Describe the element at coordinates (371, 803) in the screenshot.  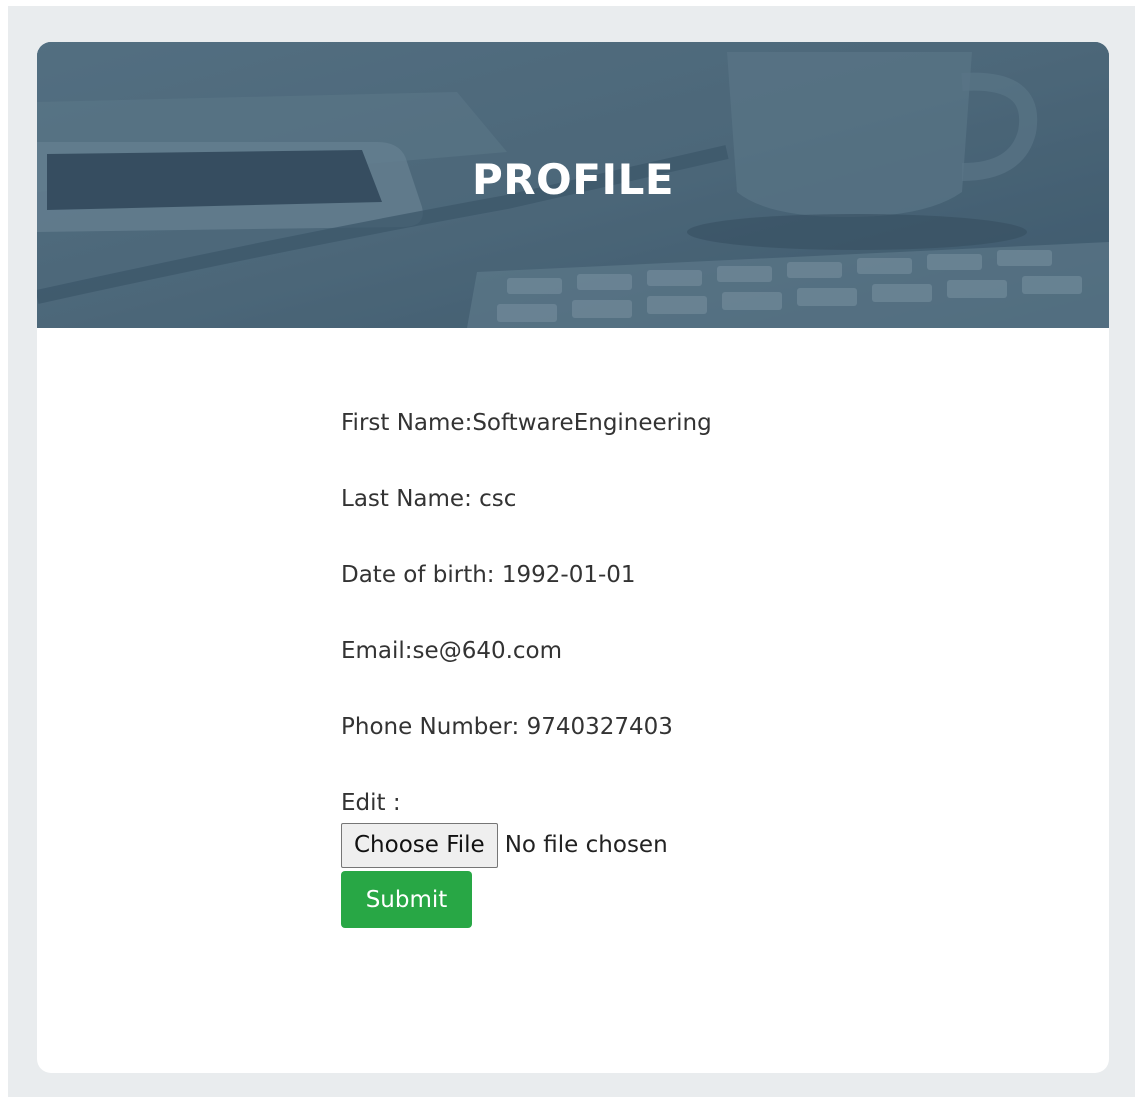
I see `edit-label: Edit :` at that location.